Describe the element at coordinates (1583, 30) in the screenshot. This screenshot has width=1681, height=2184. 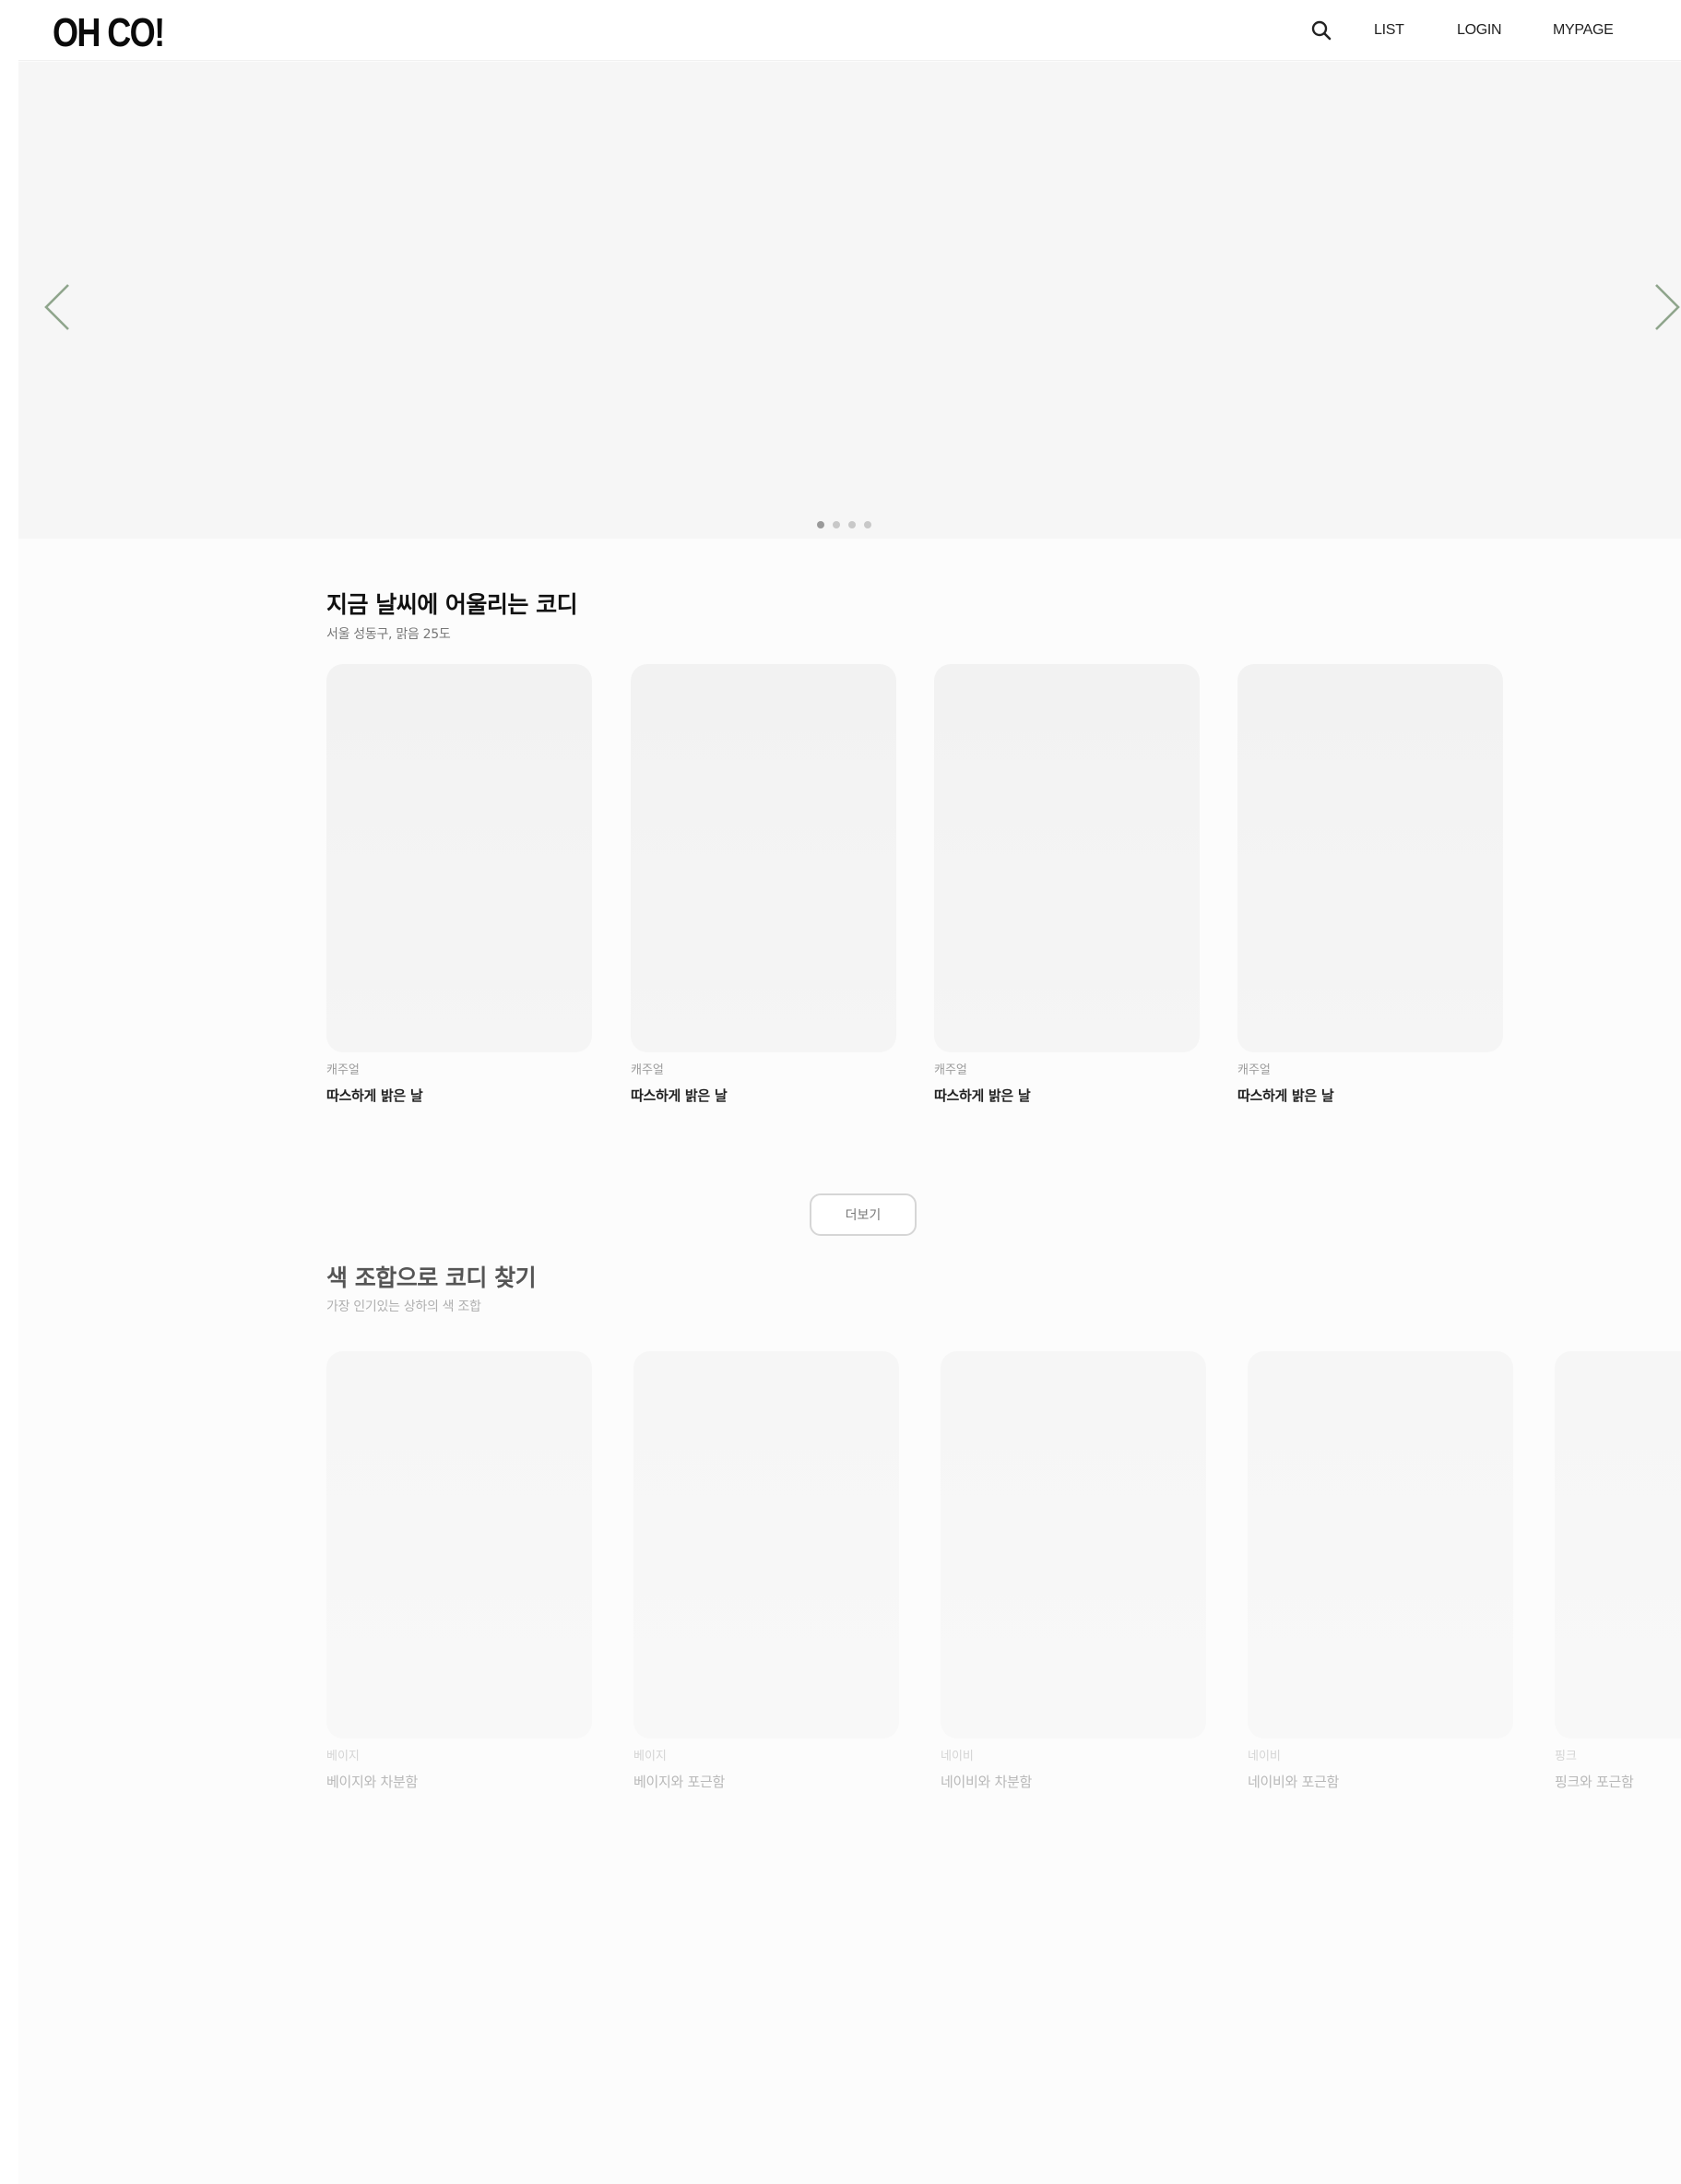
I see `nav-mypage-link: MYPAGE` at that location.